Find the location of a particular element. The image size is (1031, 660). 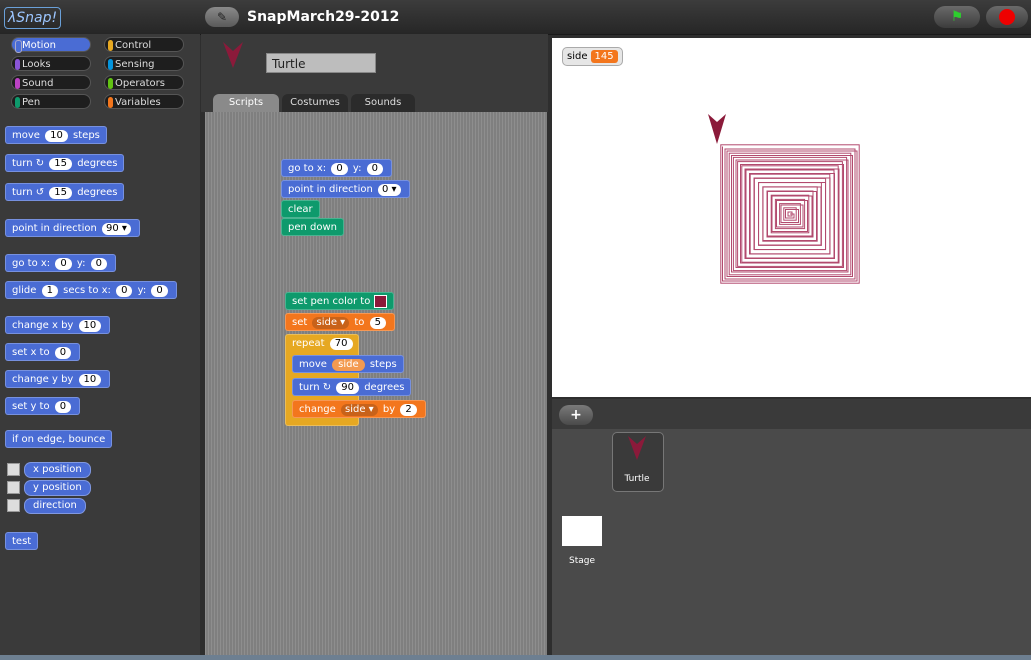

script-turn-block: turn ↻ 90 degrees is located at coordinates (352, 387).